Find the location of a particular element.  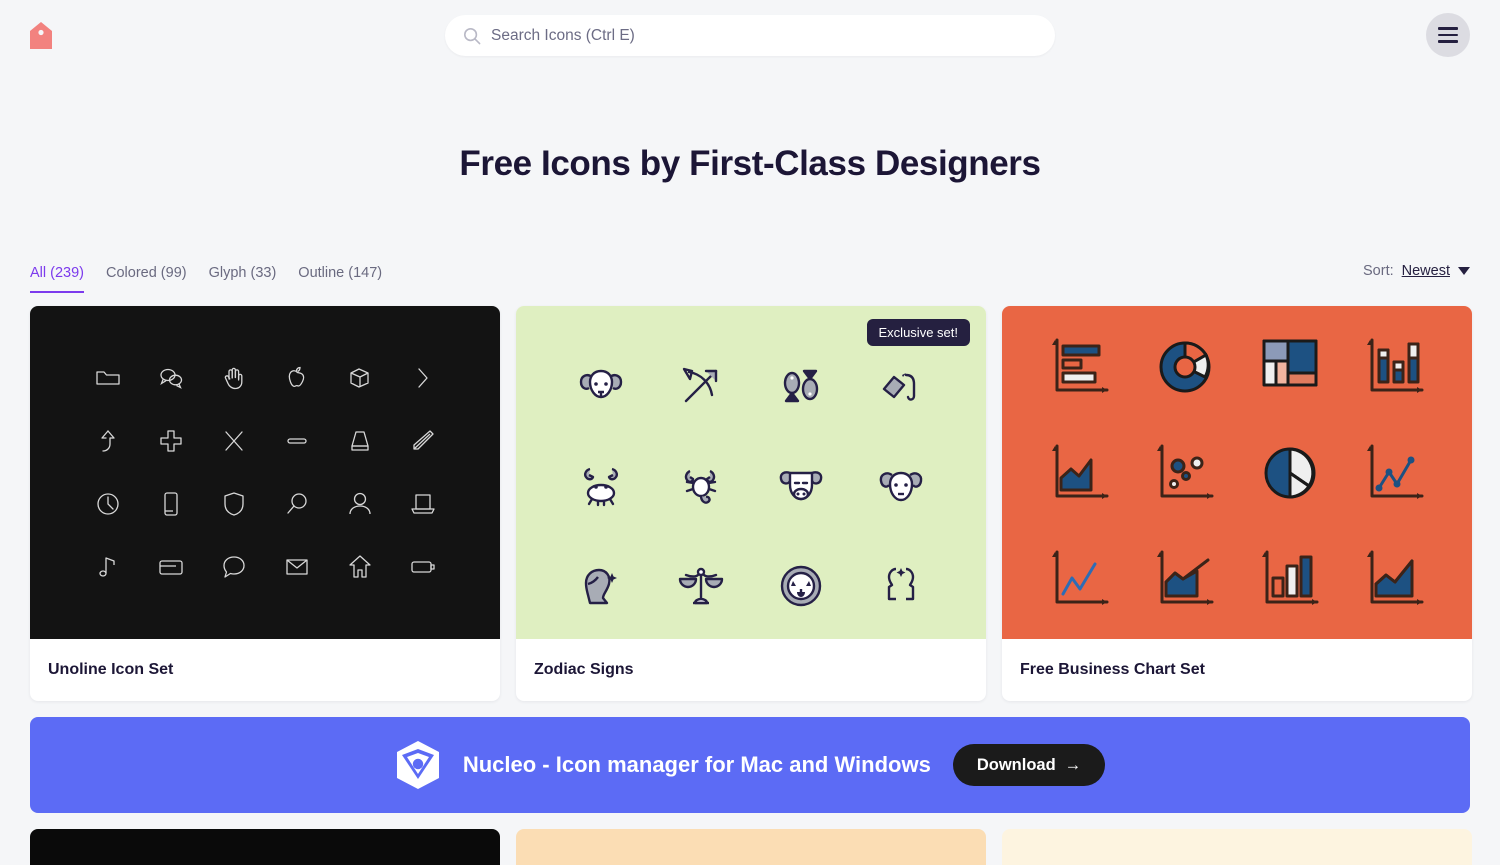

folder-icon is located at coordinates (107, 378).